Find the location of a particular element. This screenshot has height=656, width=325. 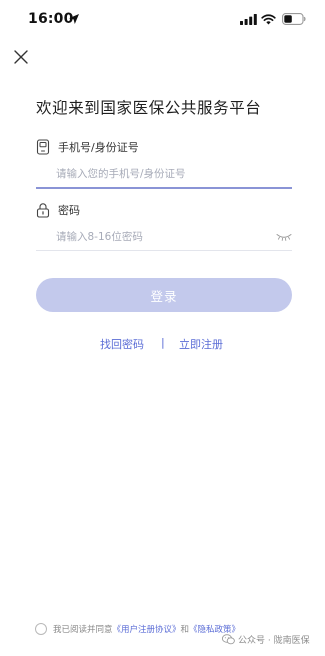

wechat-logo-icon is located at coordinates (228, 639).